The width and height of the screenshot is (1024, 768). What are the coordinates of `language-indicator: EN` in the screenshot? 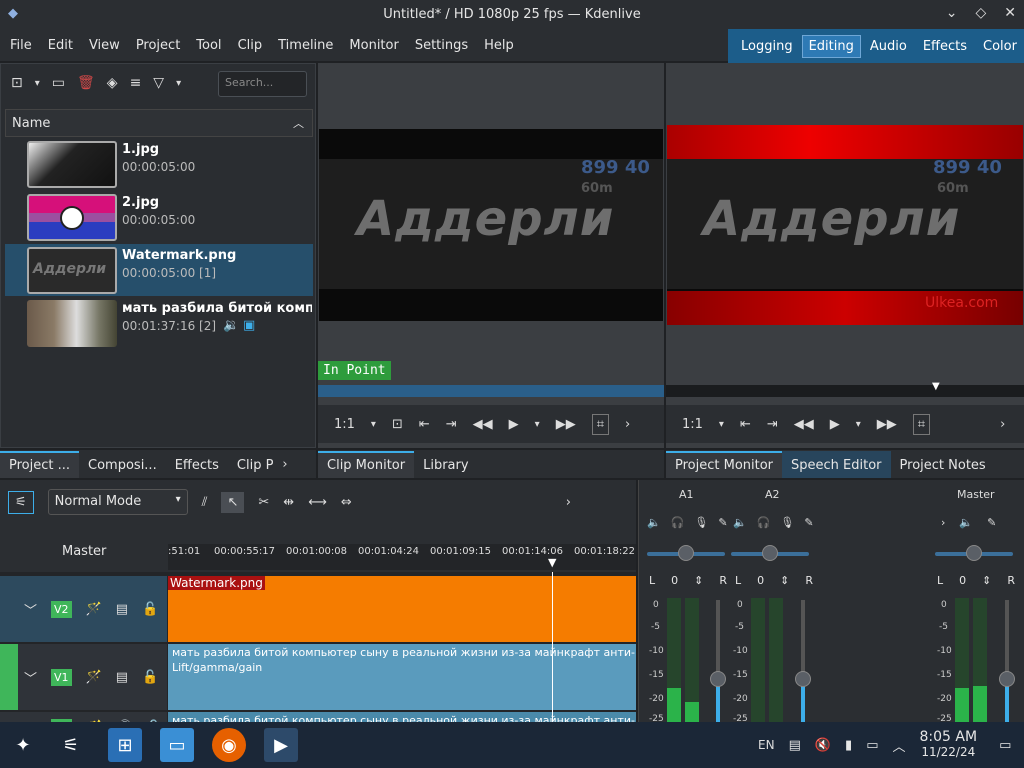 It's located at (766, 745).